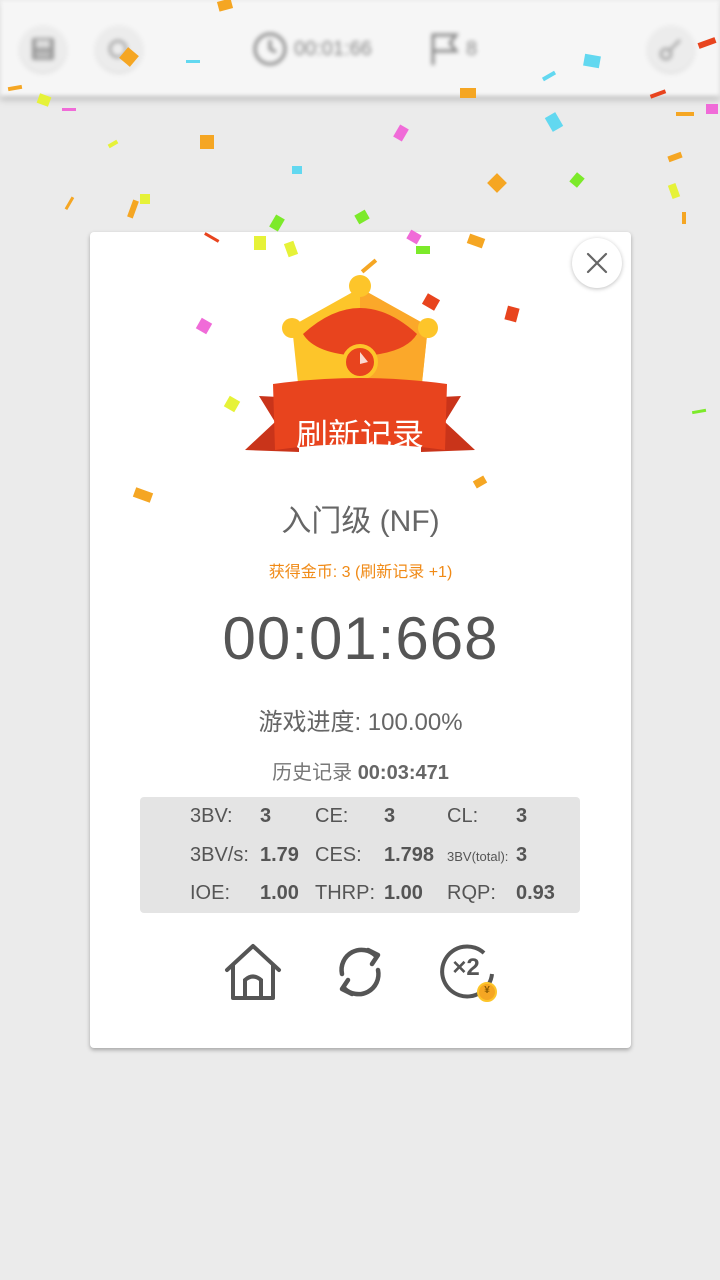  Describe the element at coordinates (522, 816) in the screenshot. I see `stat-value-cl: 3` at that location.